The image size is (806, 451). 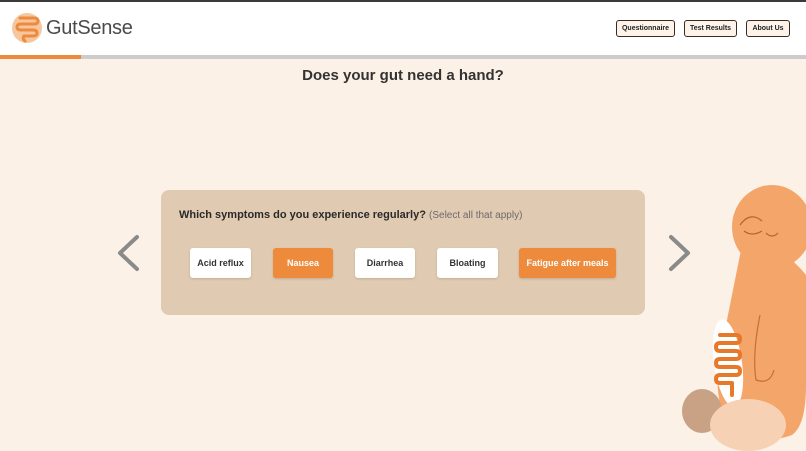 What do you see at coordinates (303, 263) in the screenshot?
I see `option-nausea-button: Nausea` at bounding box center [303, 263].